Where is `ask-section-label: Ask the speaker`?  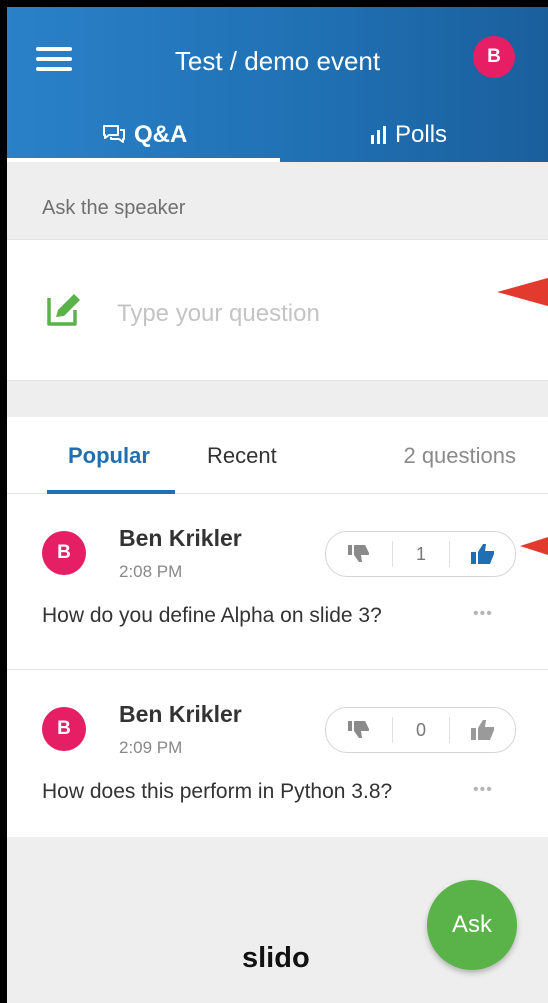
ask-section-label: Ask the speaker is located at coordinates (114, 208).